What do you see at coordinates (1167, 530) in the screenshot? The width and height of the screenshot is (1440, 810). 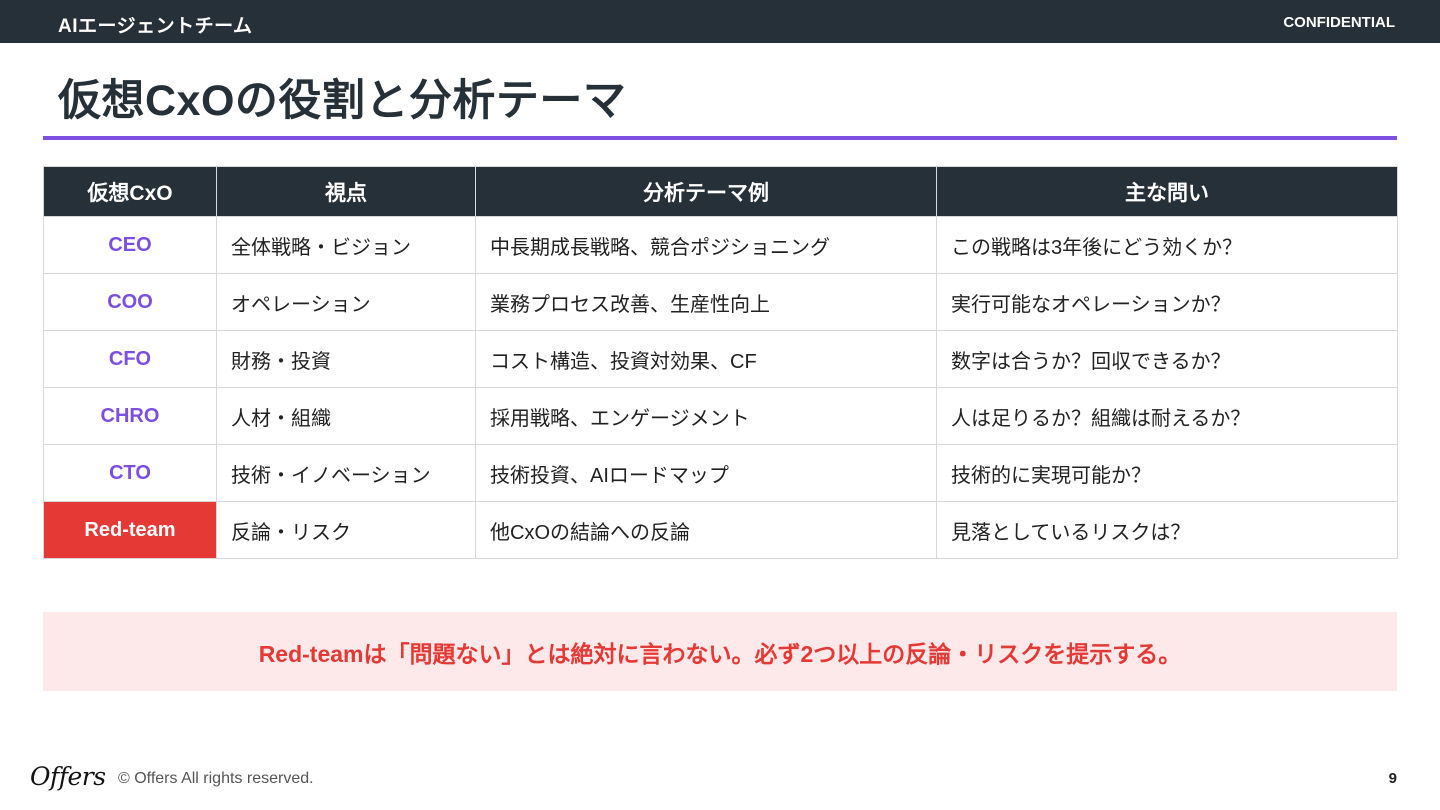 I see `question-cell: 見落としているリスクは？` at bounding box center [1167, 530].